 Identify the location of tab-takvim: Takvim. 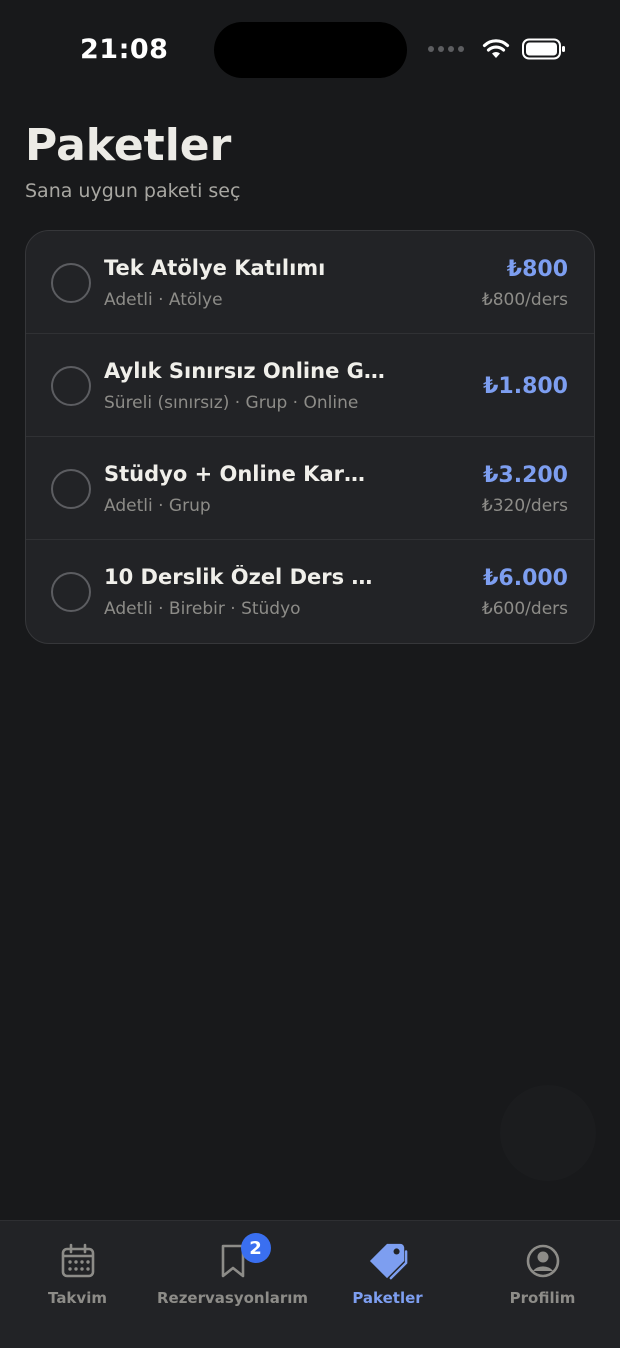
(77, 1271).